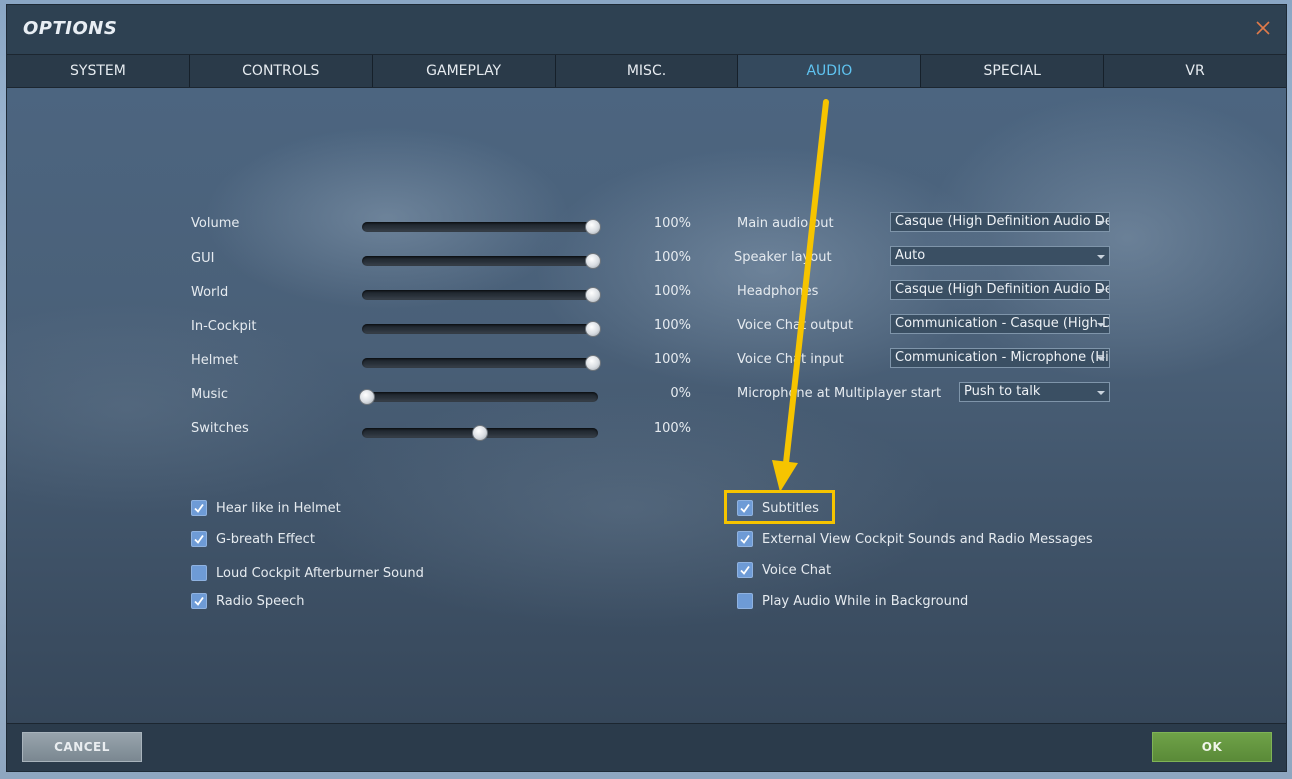 This screenshot has width=1292, height=779. What do you see at coordinates (220, 428) in the screenshot?
I see `slider-label-switches: Switches` at bounding box center [220, 428].